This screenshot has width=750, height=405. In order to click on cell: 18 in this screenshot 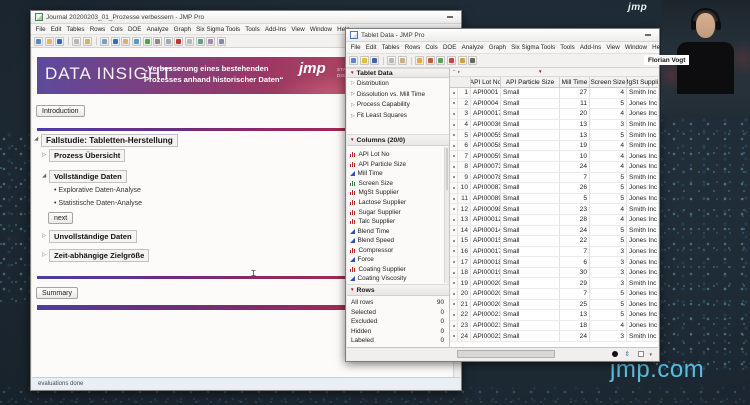, I will do `click(575, 325)`.